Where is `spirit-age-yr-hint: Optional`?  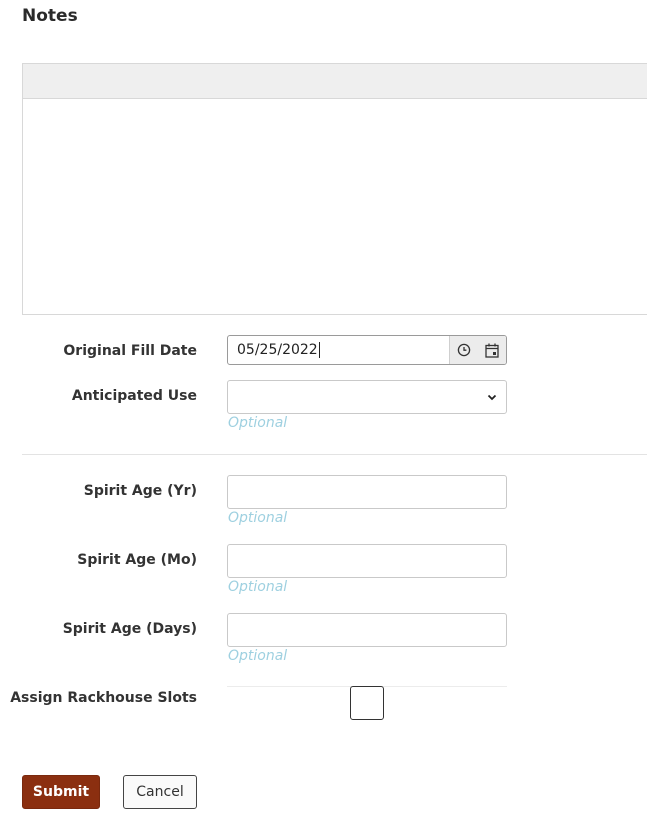 spirit-age-yr-hint: Optional is located at coordinates (258, 518).